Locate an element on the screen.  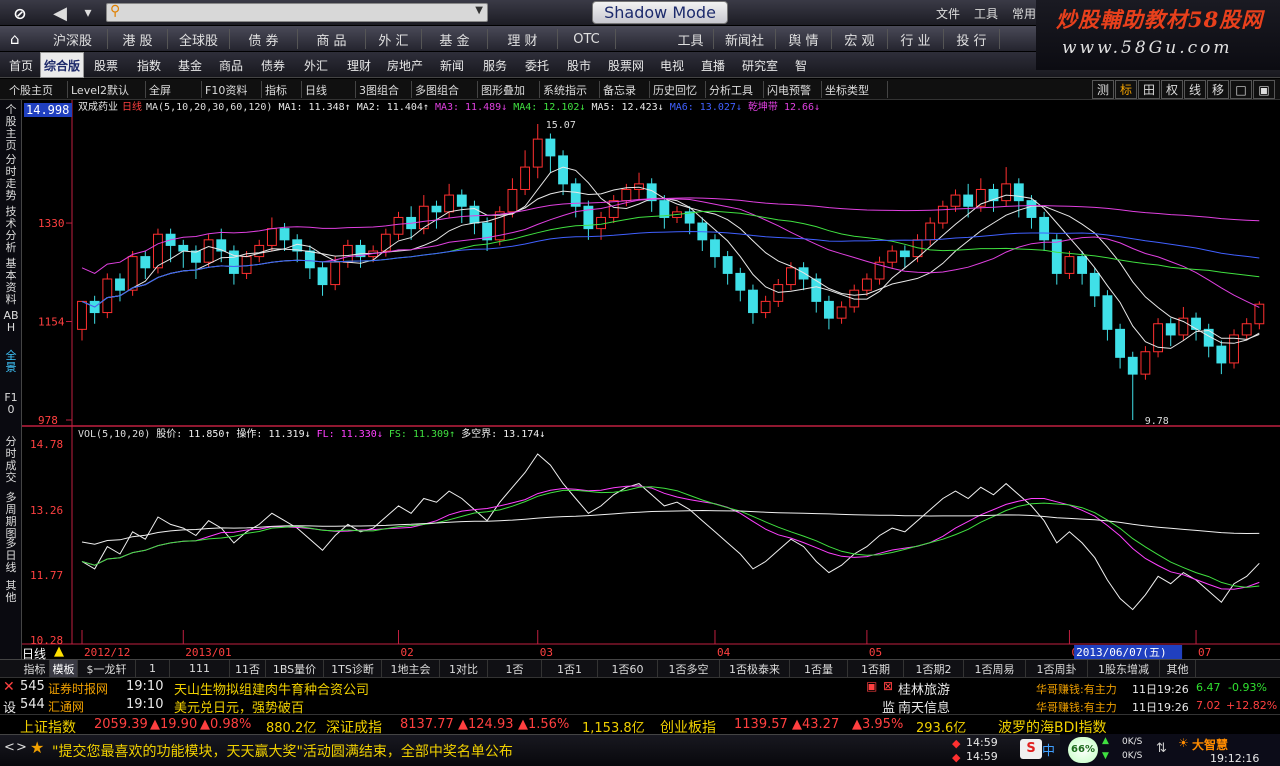
close-icon: ✕ is located at coordinates (9, 687).